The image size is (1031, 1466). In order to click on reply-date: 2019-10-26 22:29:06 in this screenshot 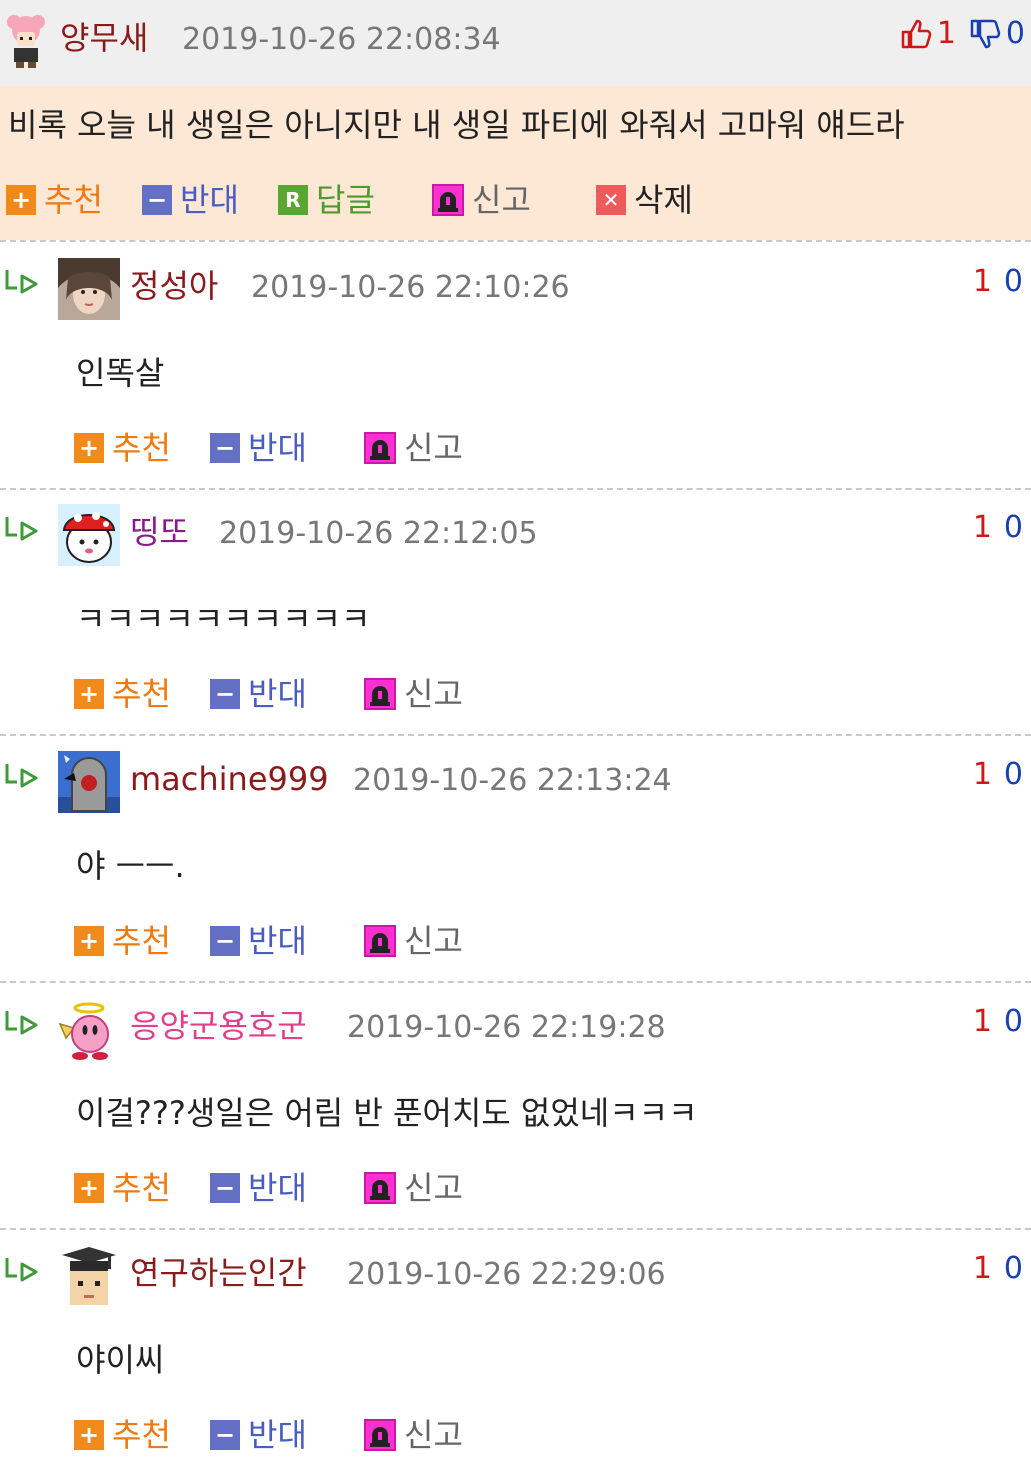, I will do `click(506, 1274)`.